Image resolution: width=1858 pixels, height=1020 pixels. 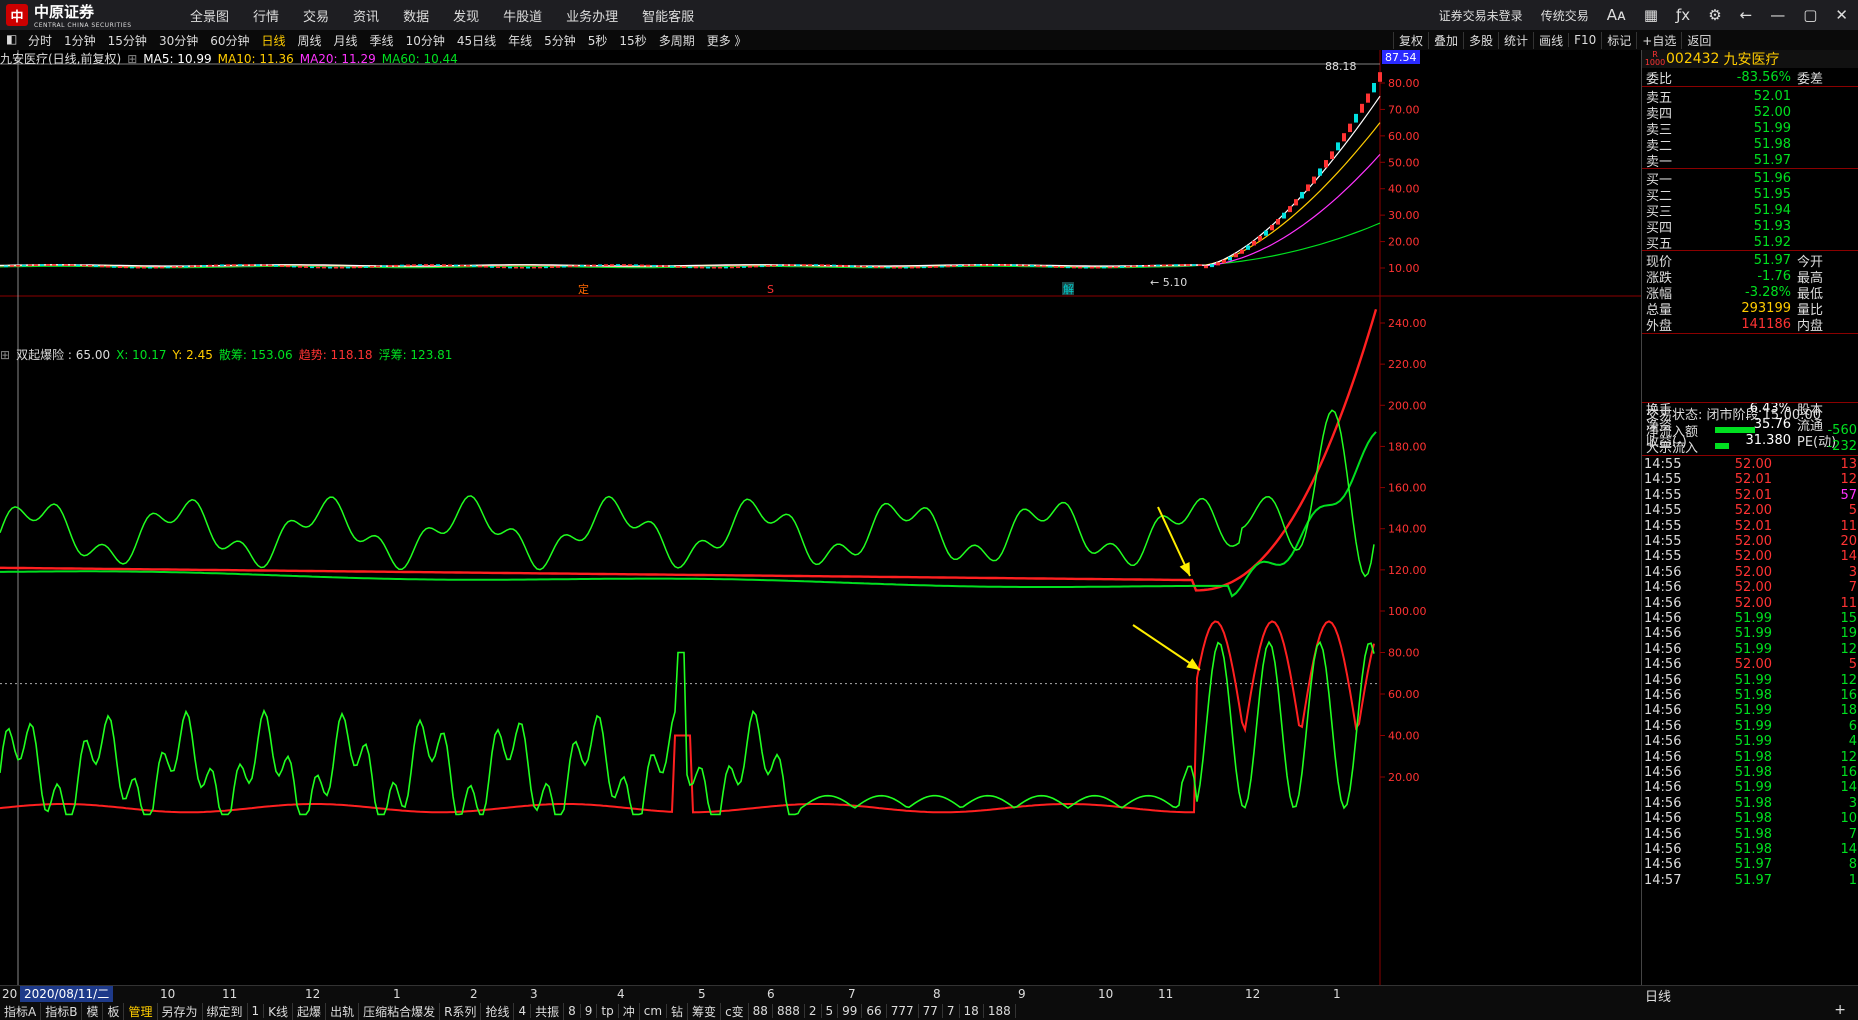 I want to click on indicator-tab: 板, so click(x=114, y=1011).